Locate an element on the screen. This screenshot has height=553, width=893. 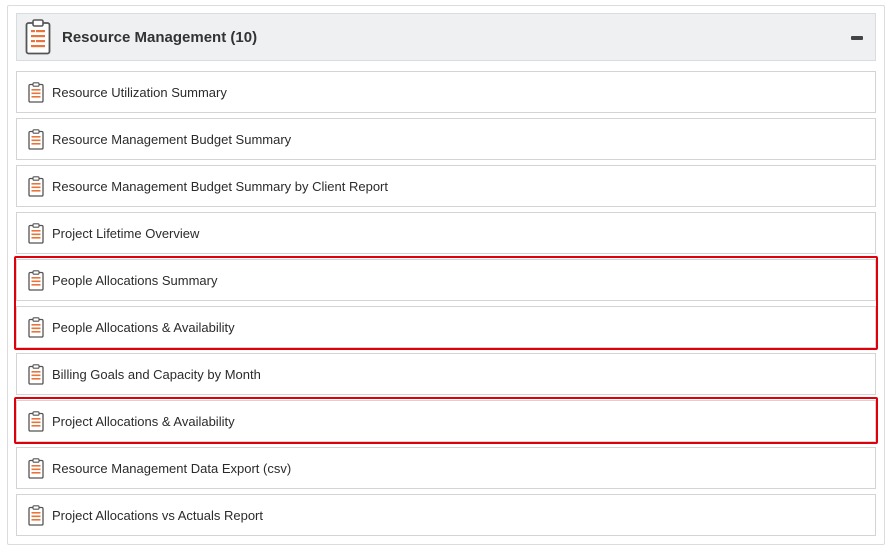
report-item-people-allocations-summary: People Allocations Summary is located at coordinates (446, 280).